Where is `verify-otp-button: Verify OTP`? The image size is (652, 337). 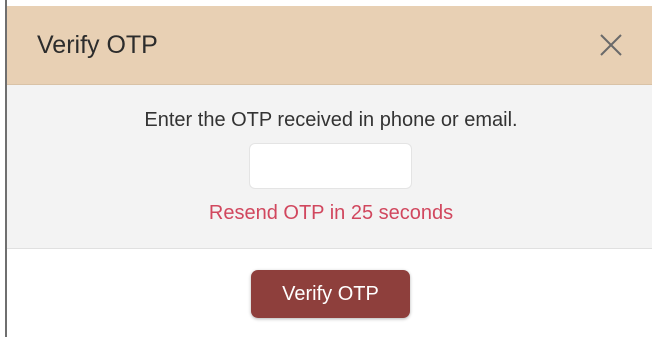
verify-otp-button: Verify OTP is located at coordinates (330, 294).